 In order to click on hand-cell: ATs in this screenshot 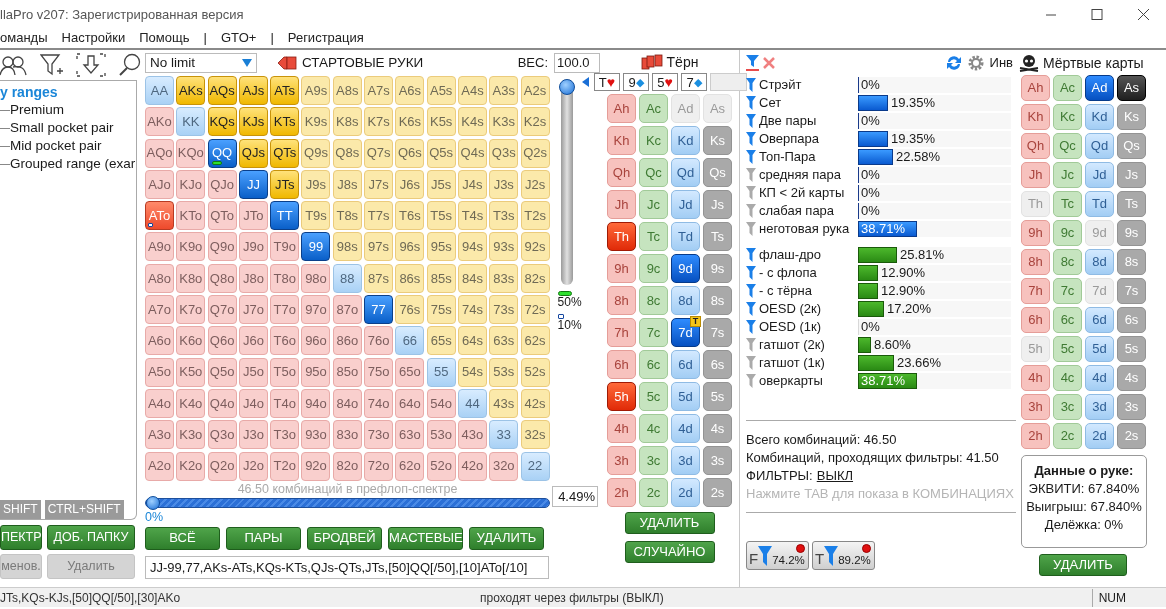, I will do `click(285, 90)`.